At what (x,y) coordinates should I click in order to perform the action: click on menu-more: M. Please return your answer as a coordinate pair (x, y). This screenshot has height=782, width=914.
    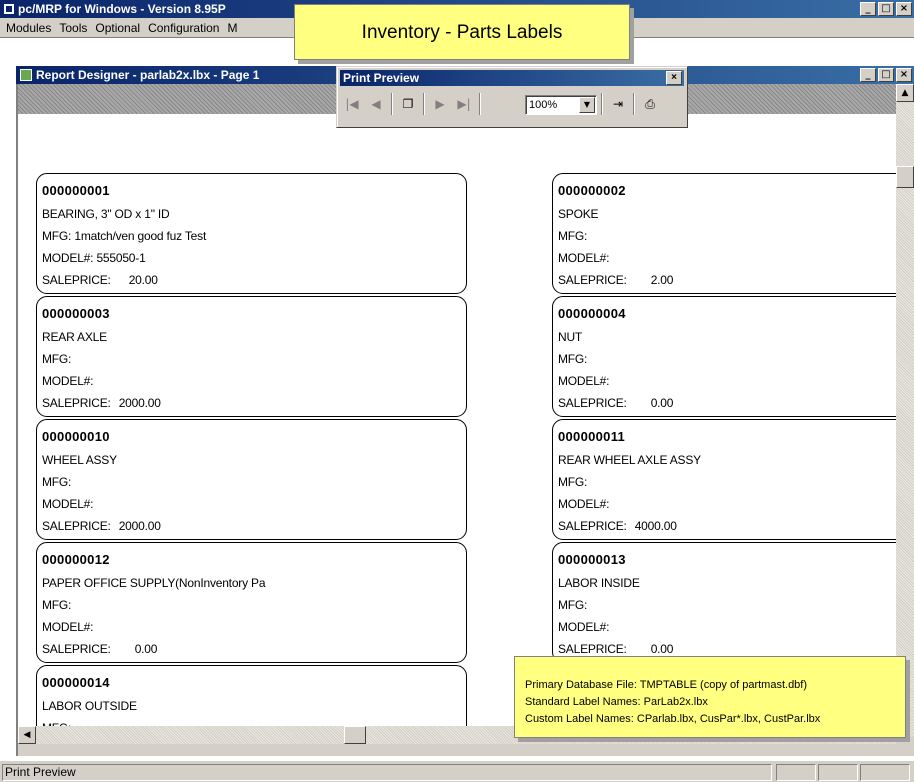
    Looking at the image, I should click on (232, 28).